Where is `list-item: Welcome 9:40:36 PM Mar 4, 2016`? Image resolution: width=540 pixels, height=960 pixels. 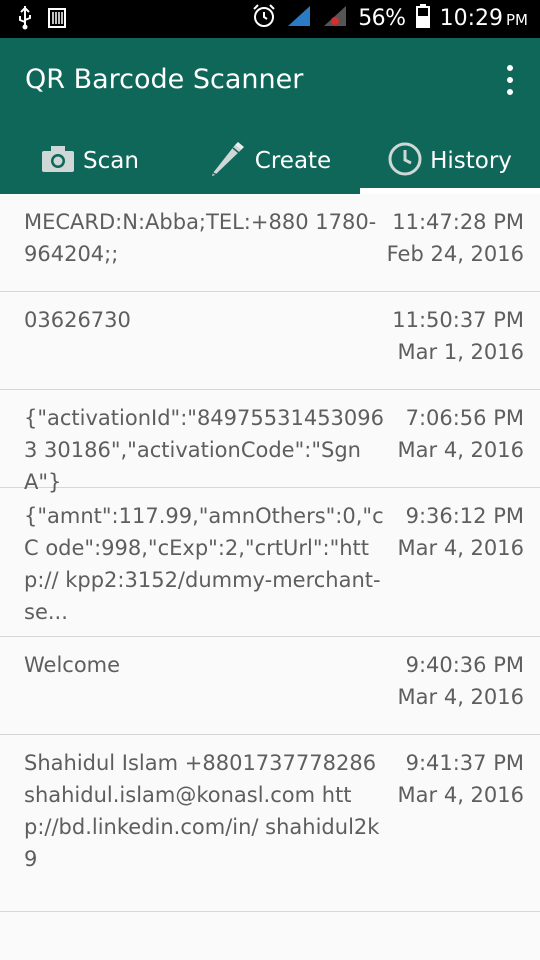
list-item: Welcome 9:40:36 PM Mar 4, 2016 is located at coordinates (270, 686).